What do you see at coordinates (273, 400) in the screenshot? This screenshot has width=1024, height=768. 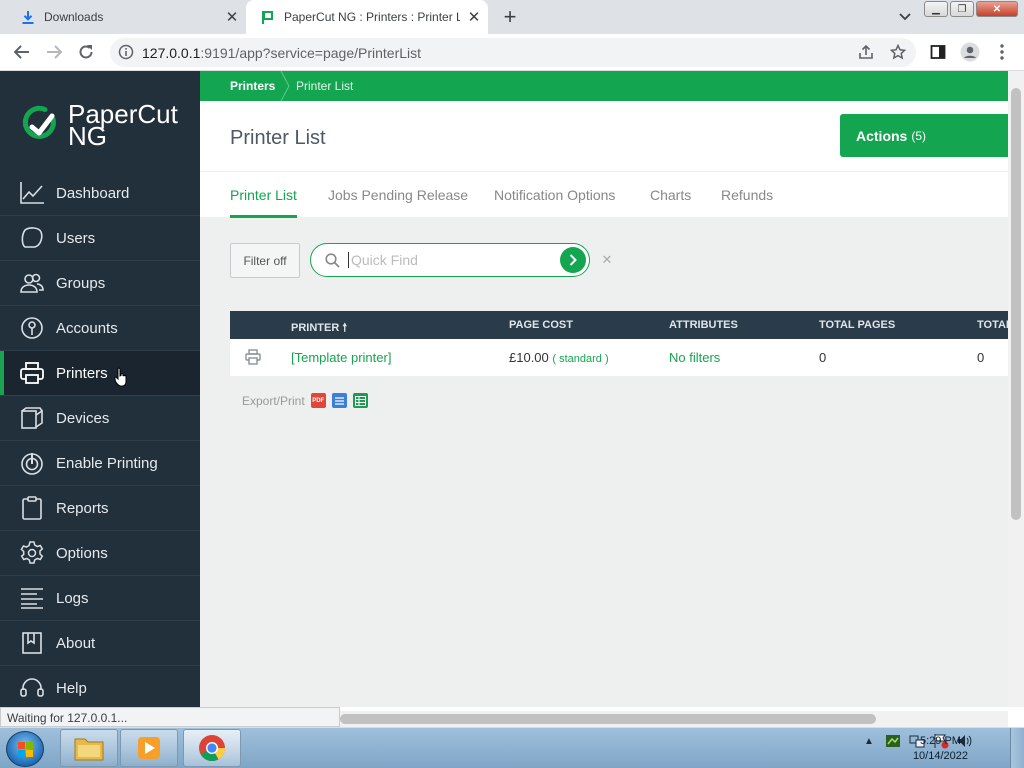 I see `export-print-label: Export/Print` at bounding box center [273, 400].